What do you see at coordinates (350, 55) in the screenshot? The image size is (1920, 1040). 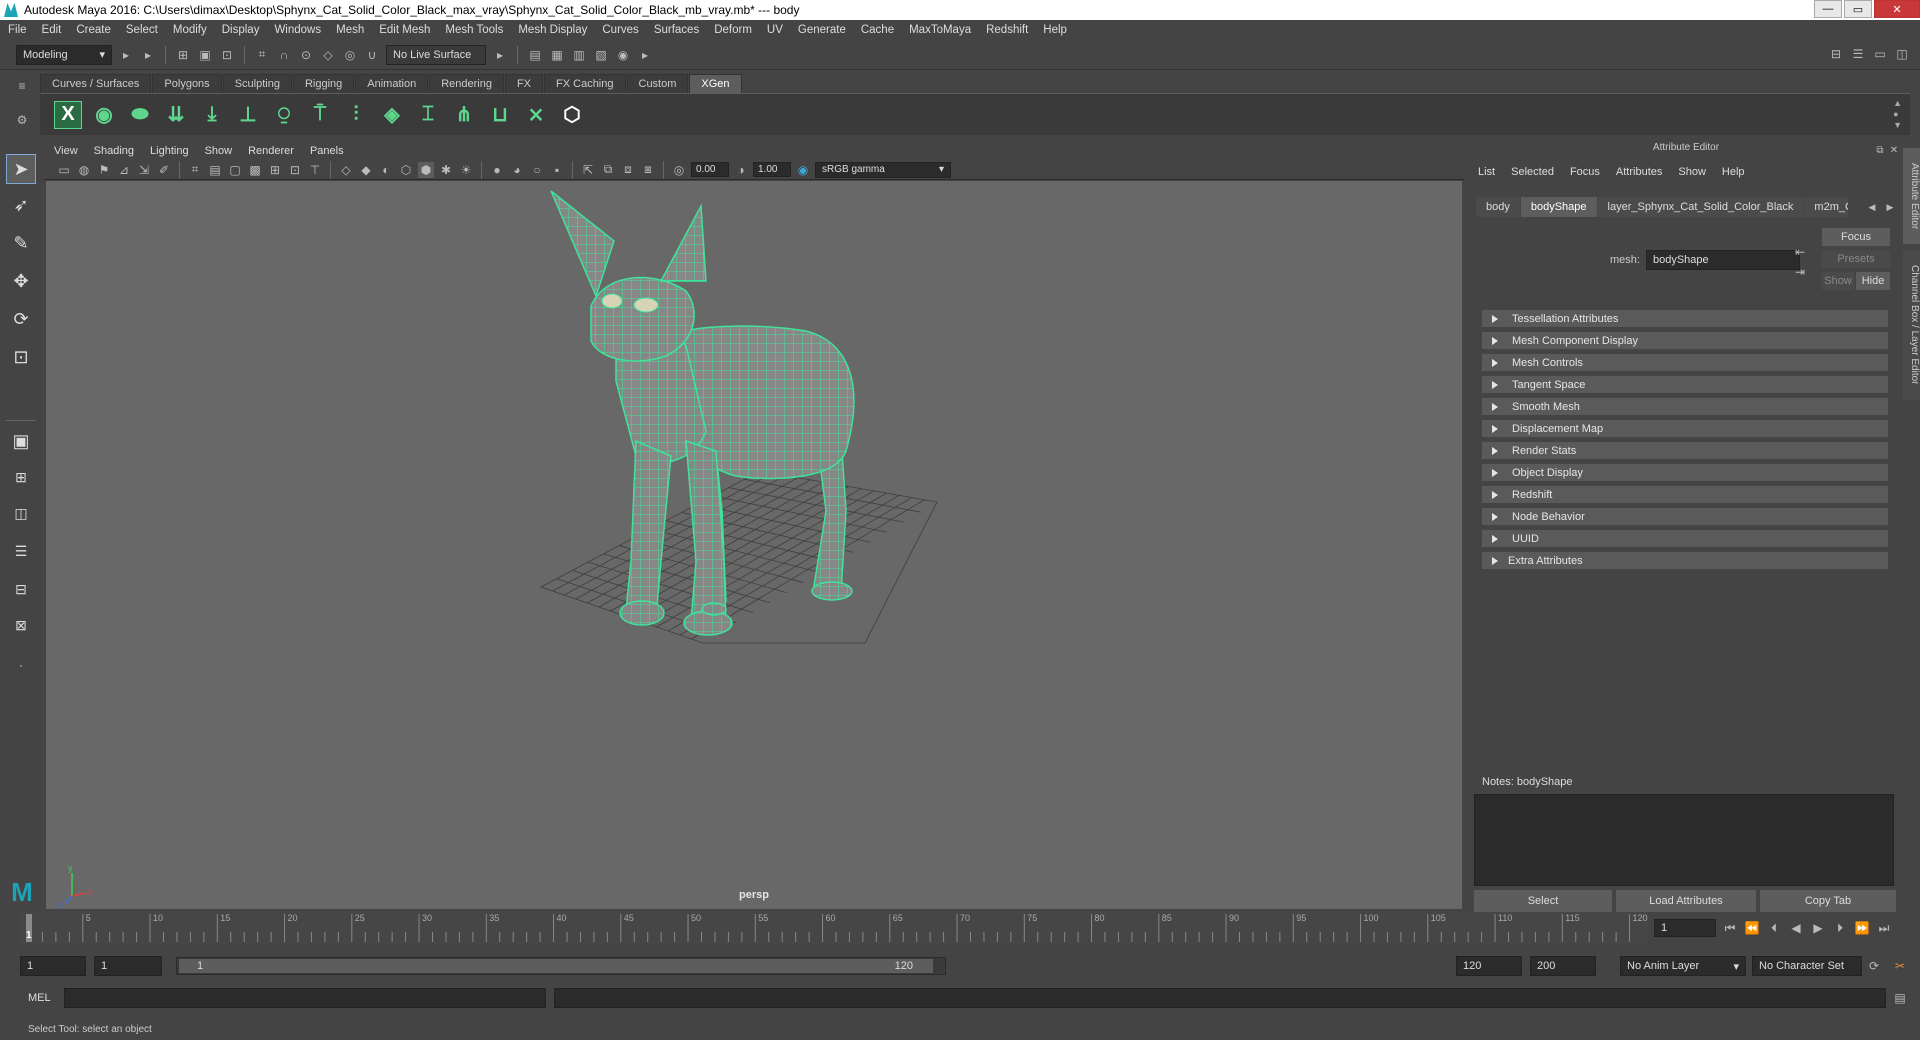 I see `make-live-icon: ◎` at bounding box center [350, 55].